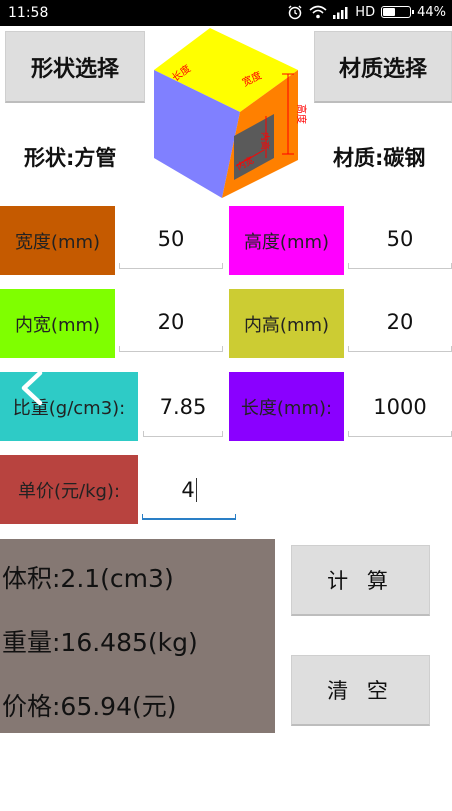 Image resolution: width=452 pixels, height=811 pixels. I want to click on density-value: 7.85, so click(183, 407).